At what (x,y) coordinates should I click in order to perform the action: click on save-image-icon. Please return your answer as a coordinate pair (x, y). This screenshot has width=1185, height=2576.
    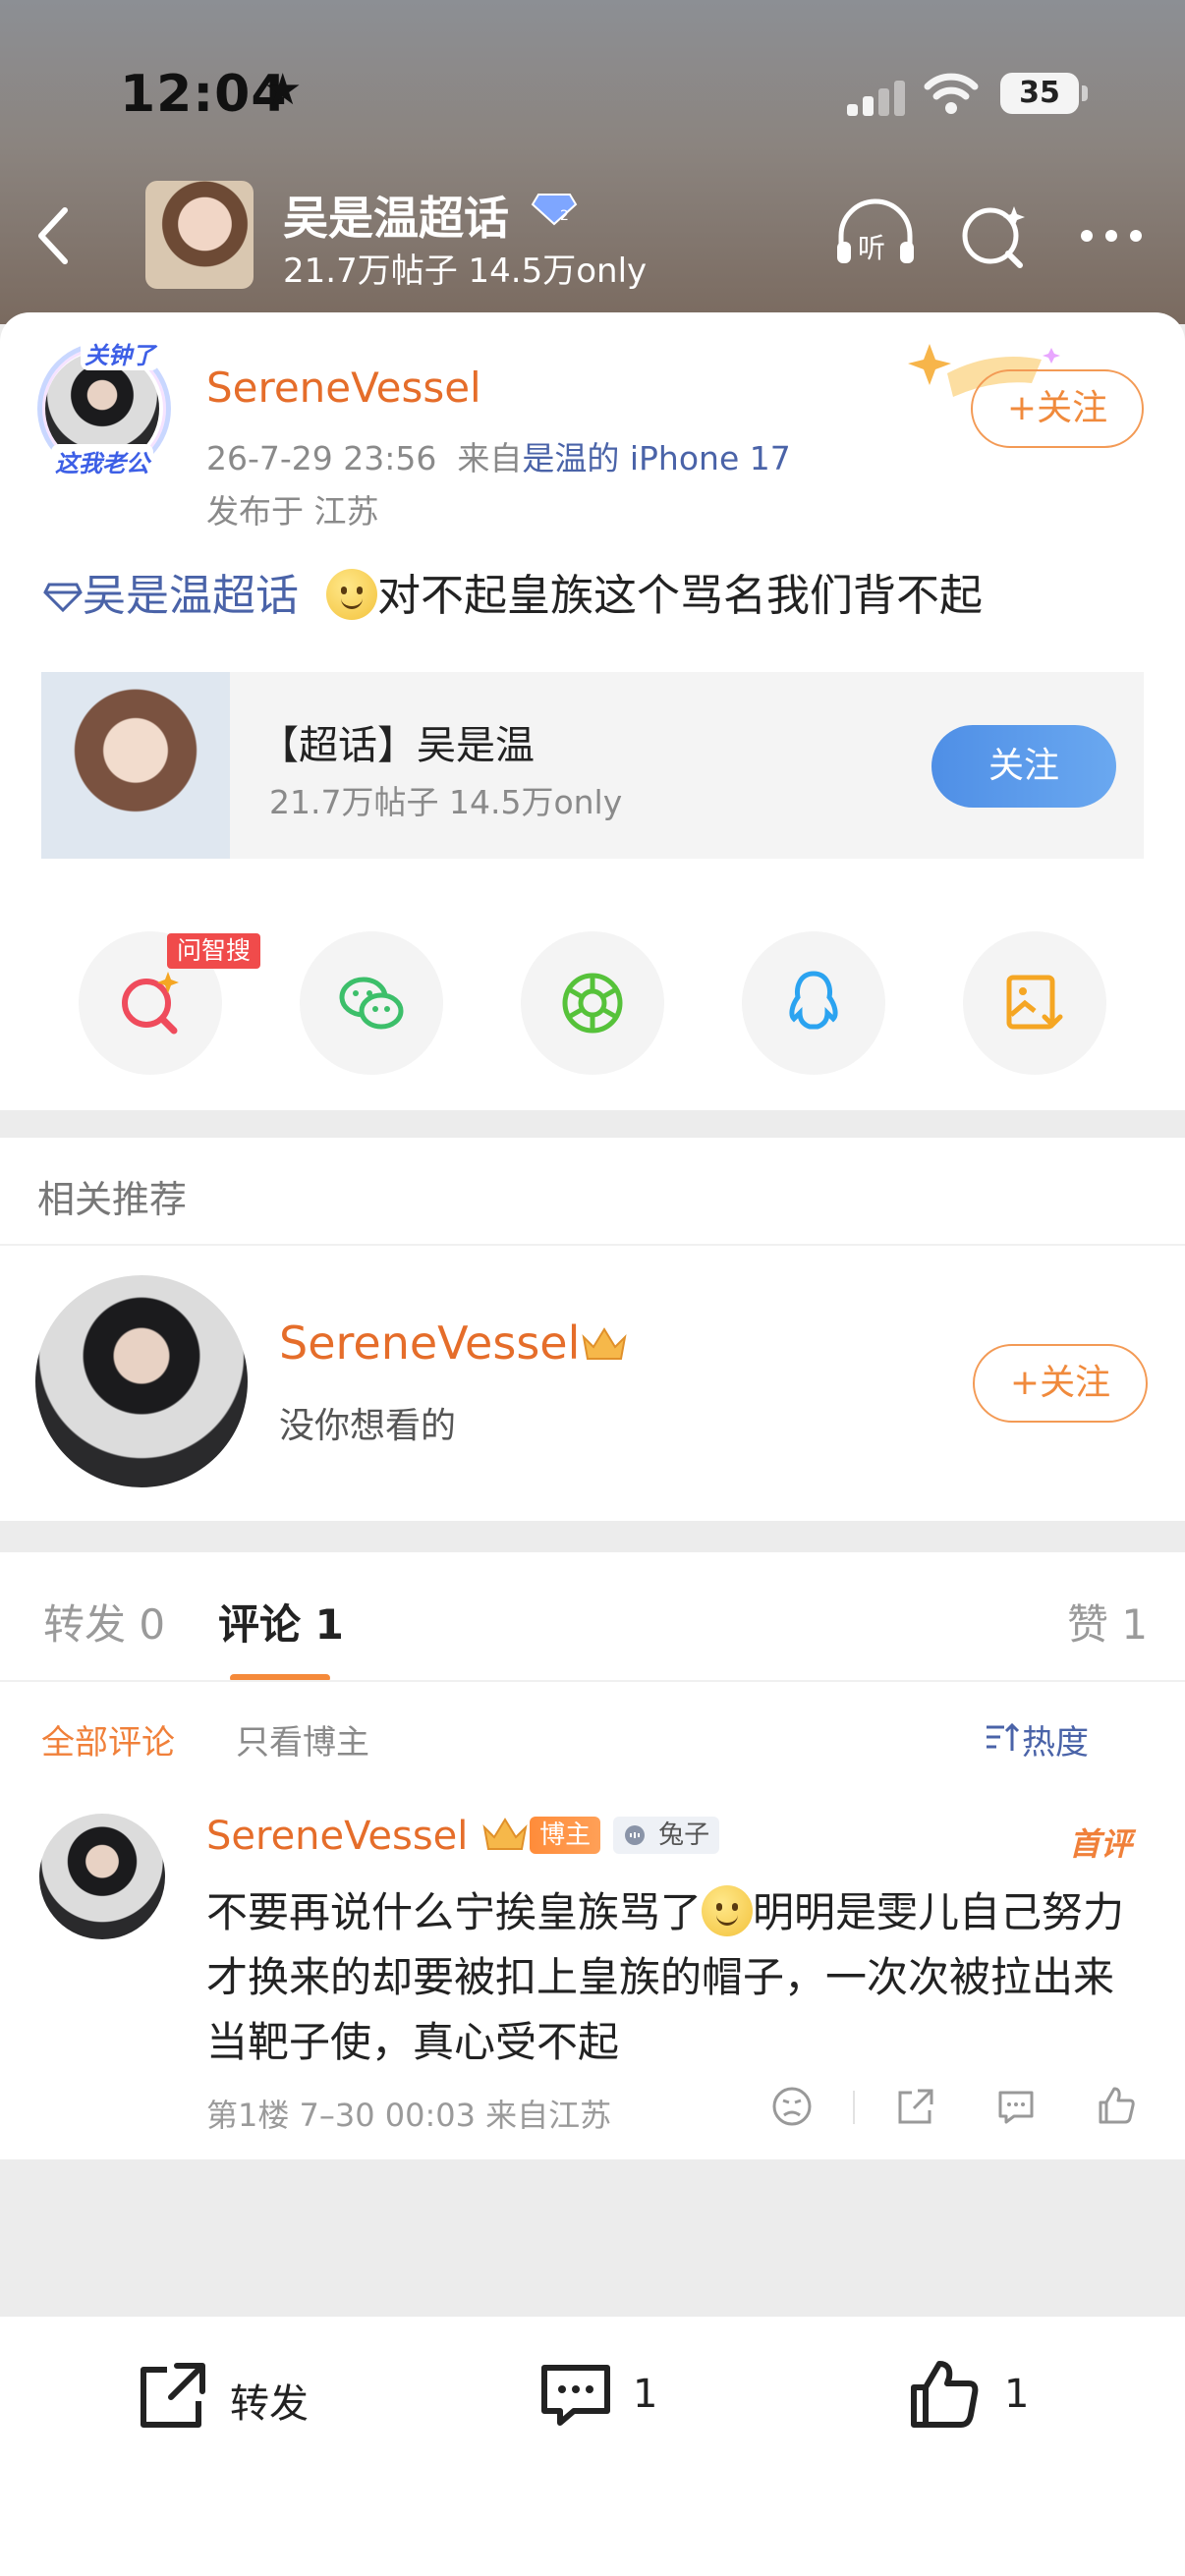
    Looking at the image, I should click on (1034, 1002).